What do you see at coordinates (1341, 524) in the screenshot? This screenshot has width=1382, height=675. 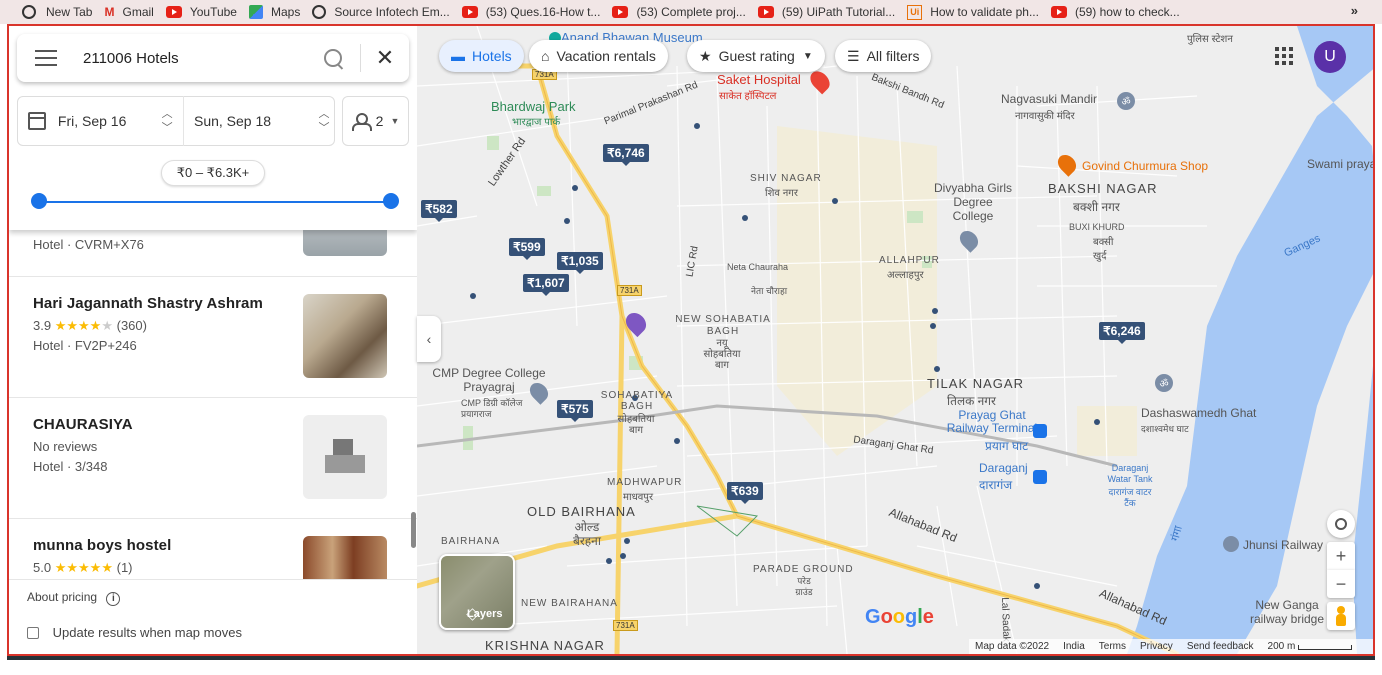 I see `my-location-button` at bounding box center [1341, 524].